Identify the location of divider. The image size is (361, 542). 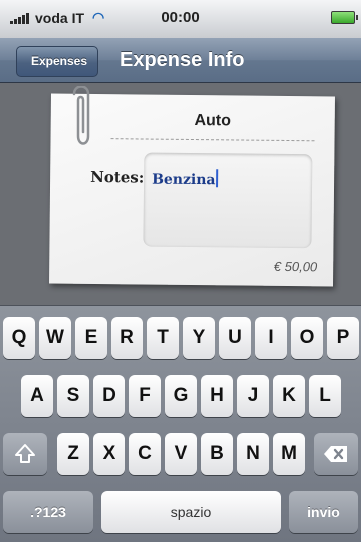
(212, 140).